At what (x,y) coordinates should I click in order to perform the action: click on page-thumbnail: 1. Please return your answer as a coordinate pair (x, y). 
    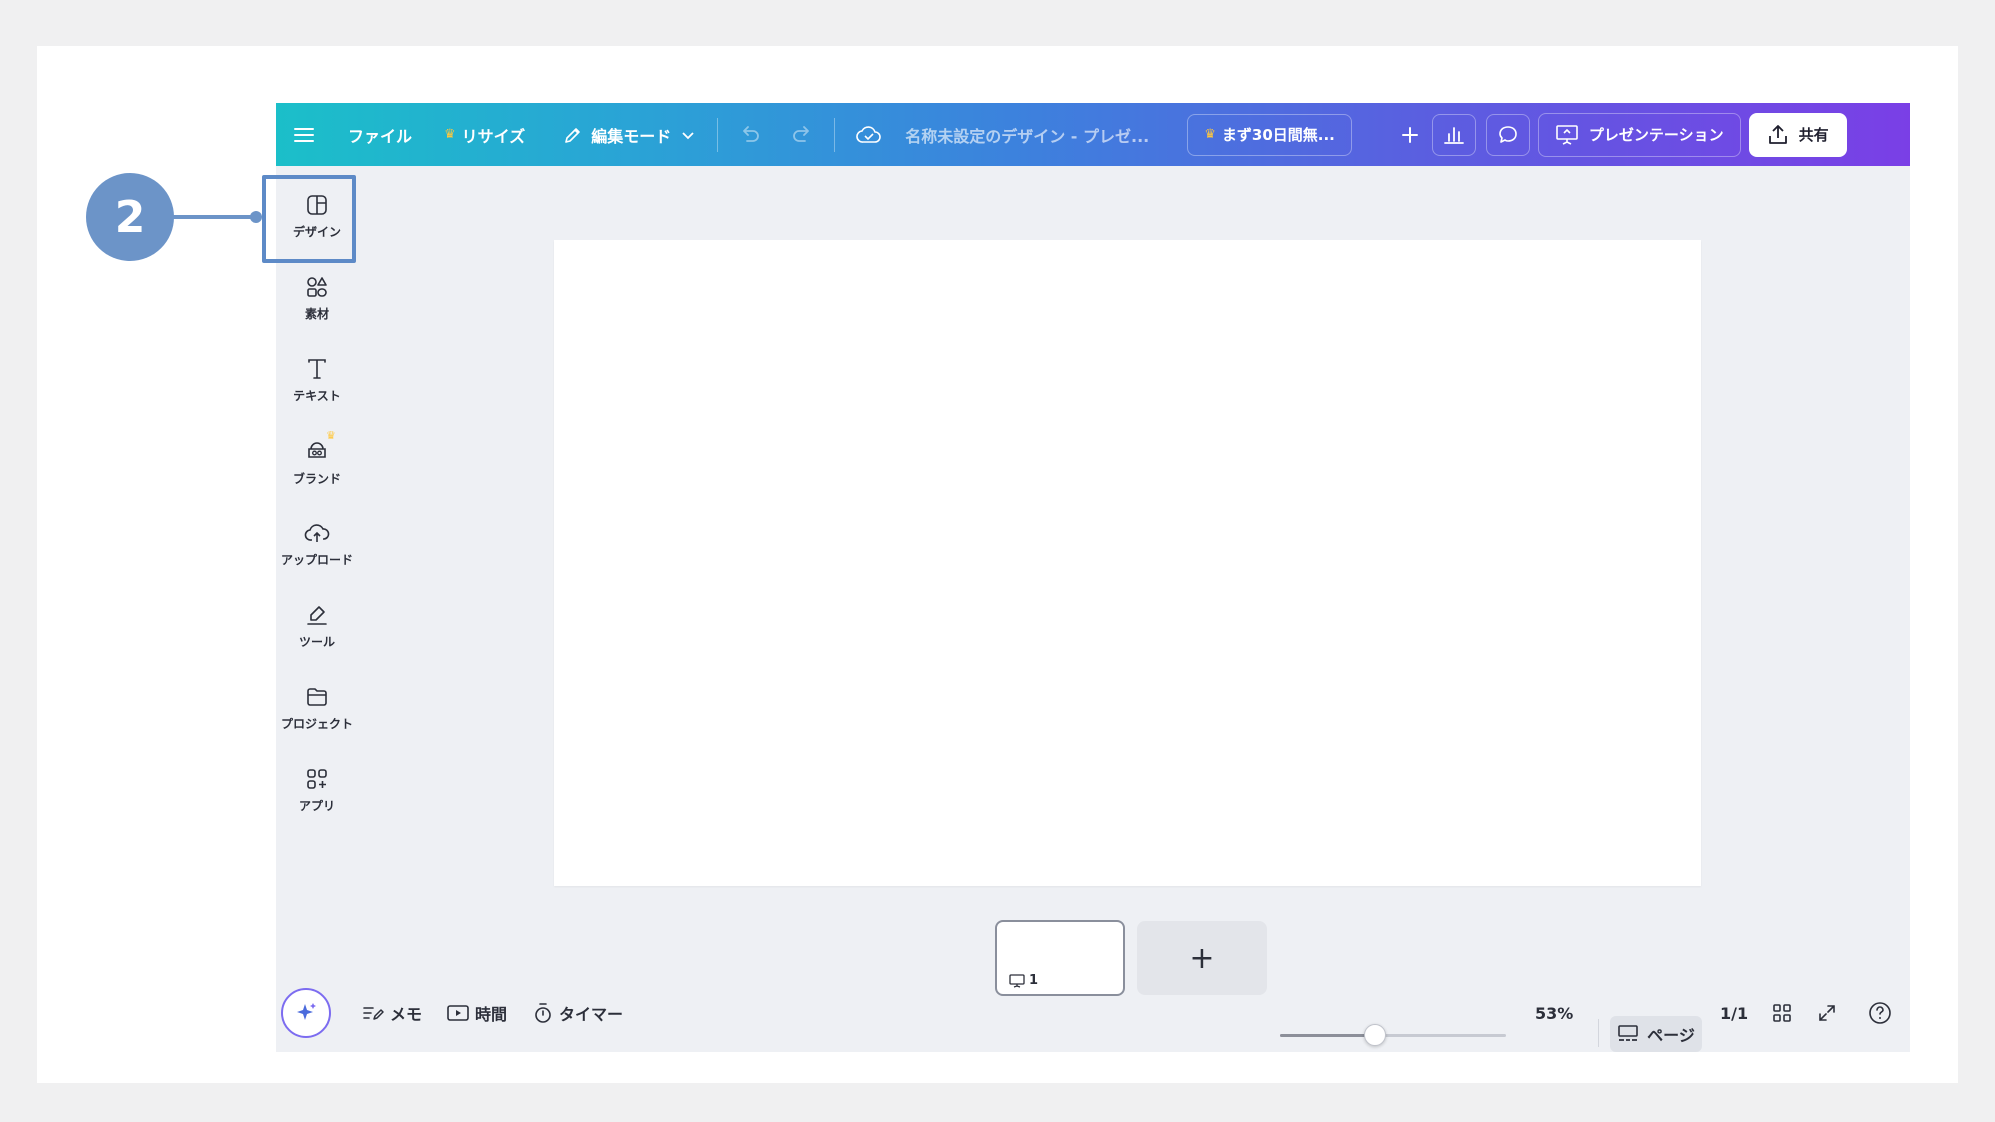
    Looking at the image, I should click on (1060, 958).